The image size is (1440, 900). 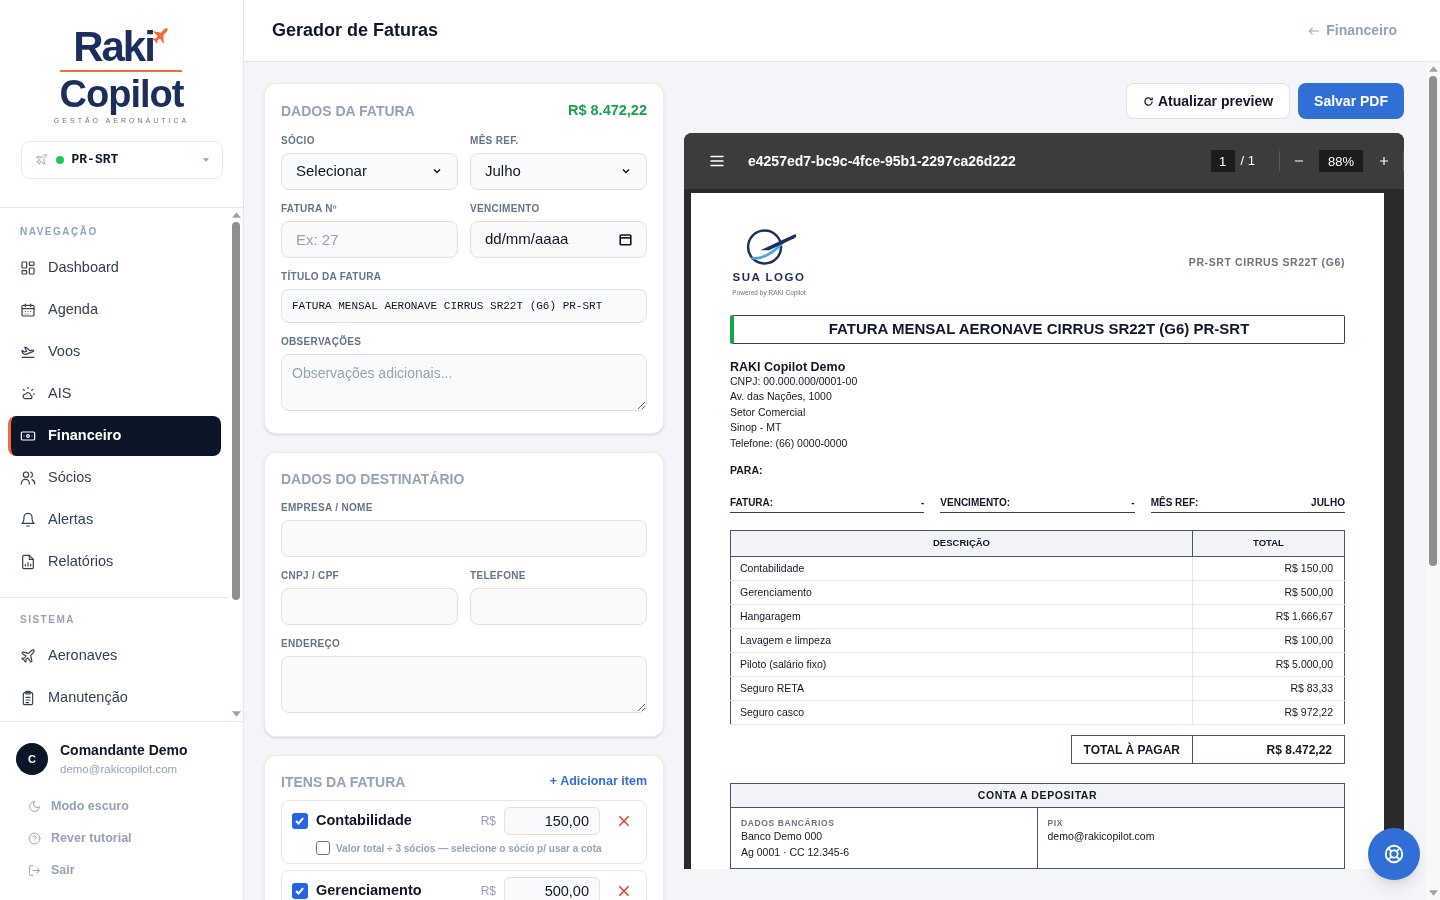 What do you see at coordinates (464, 538) in the screenshot?
I see `company-field` at bounding box center [464, 538].